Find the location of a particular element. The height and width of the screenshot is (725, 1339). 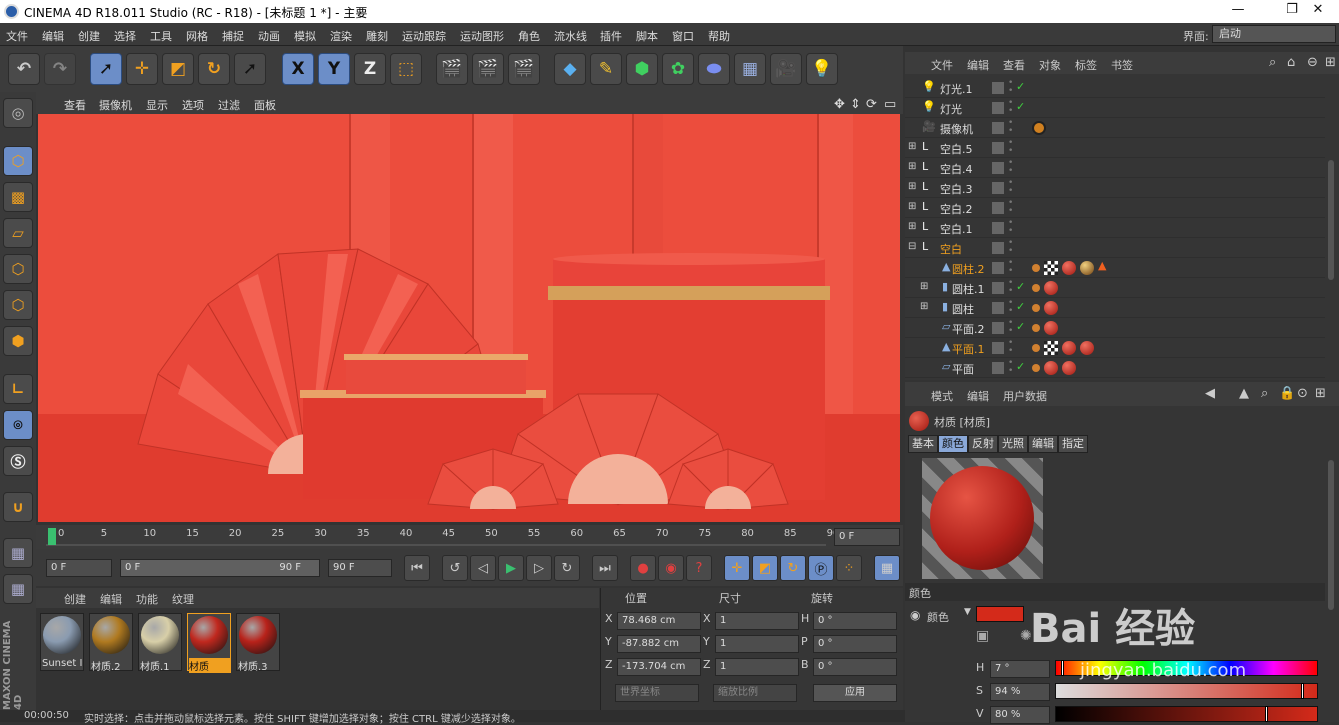

live-select-icon: ➚ is located at coordinates (106, 69).